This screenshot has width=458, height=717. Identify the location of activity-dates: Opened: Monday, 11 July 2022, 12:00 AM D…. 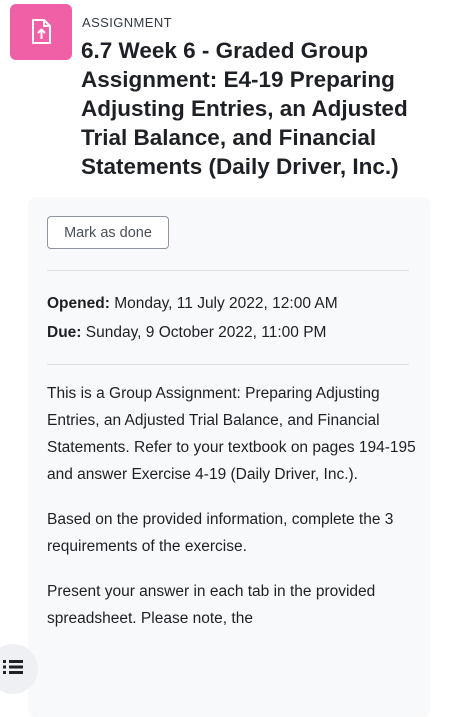
(192, 318).